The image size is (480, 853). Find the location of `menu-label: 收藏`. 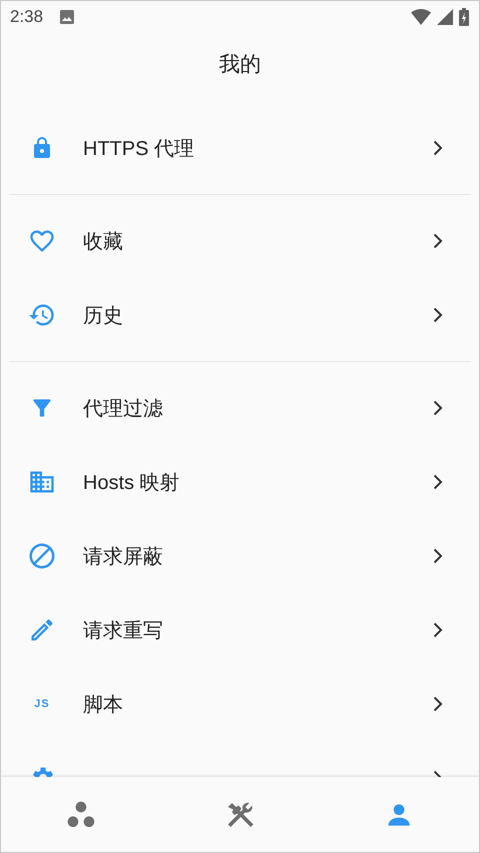

menu-label: 收藏 is located at coordinates (103, 242).